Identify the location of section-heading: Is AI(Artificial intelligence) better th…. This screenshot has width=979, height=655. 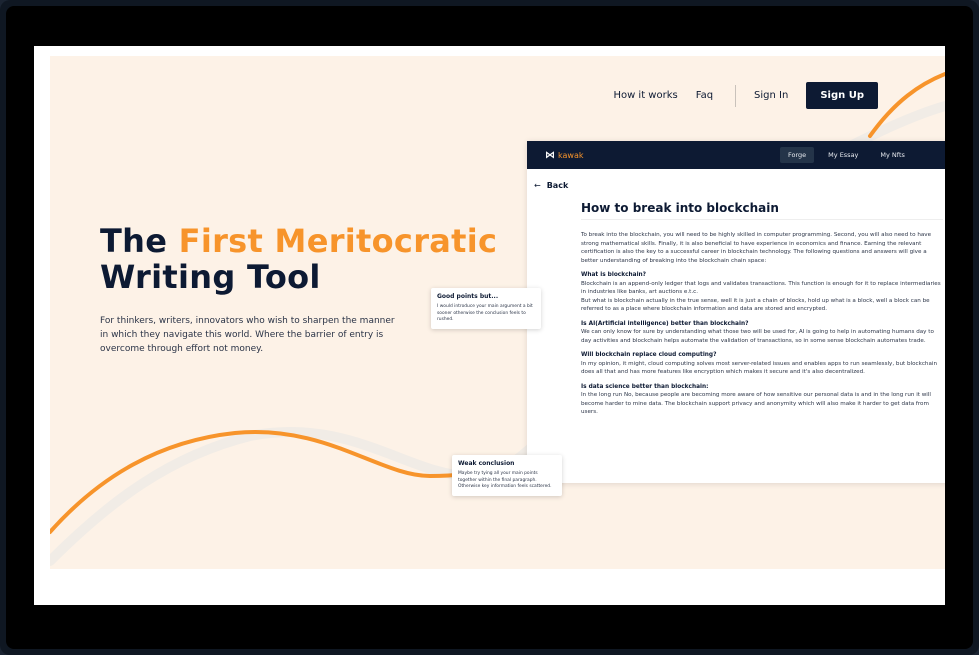
(665, 323).